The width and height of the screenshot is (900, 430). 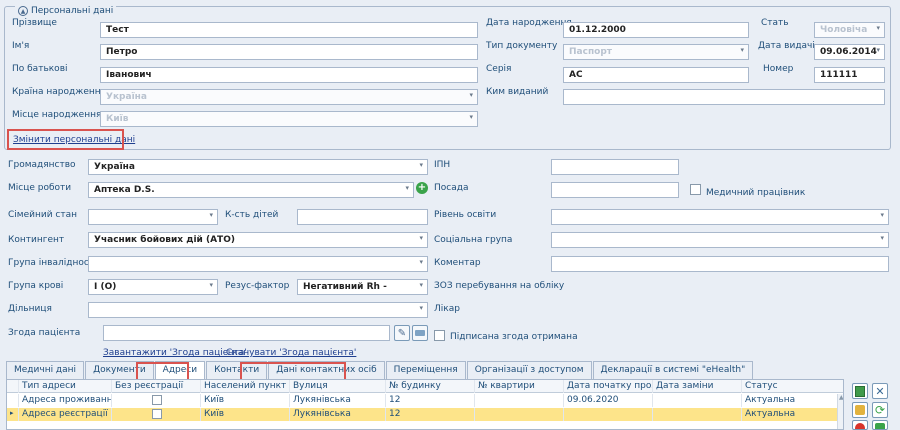 What do you see at coordinates (258, 264) in the screenshot?
I see `disability-group-select: ▾` at bounding box center [258, 264].